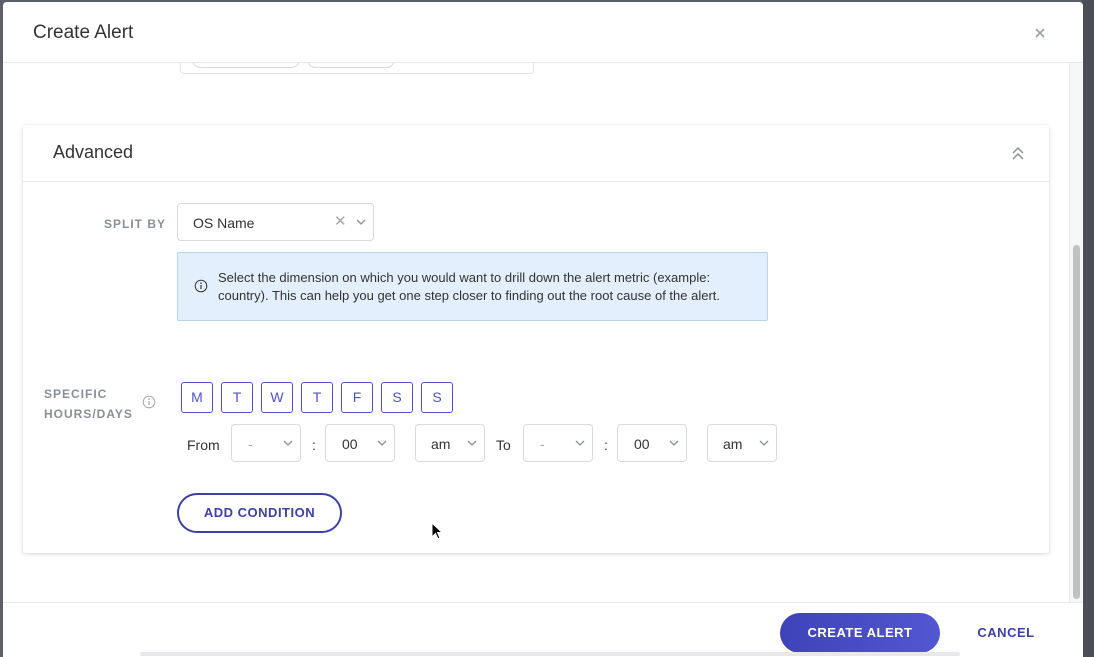 This screenshot has height=657, width=1094. Describe the element at coordinates (360, 443) in the screenshot. I see `from-minute-select: 00` at that location.